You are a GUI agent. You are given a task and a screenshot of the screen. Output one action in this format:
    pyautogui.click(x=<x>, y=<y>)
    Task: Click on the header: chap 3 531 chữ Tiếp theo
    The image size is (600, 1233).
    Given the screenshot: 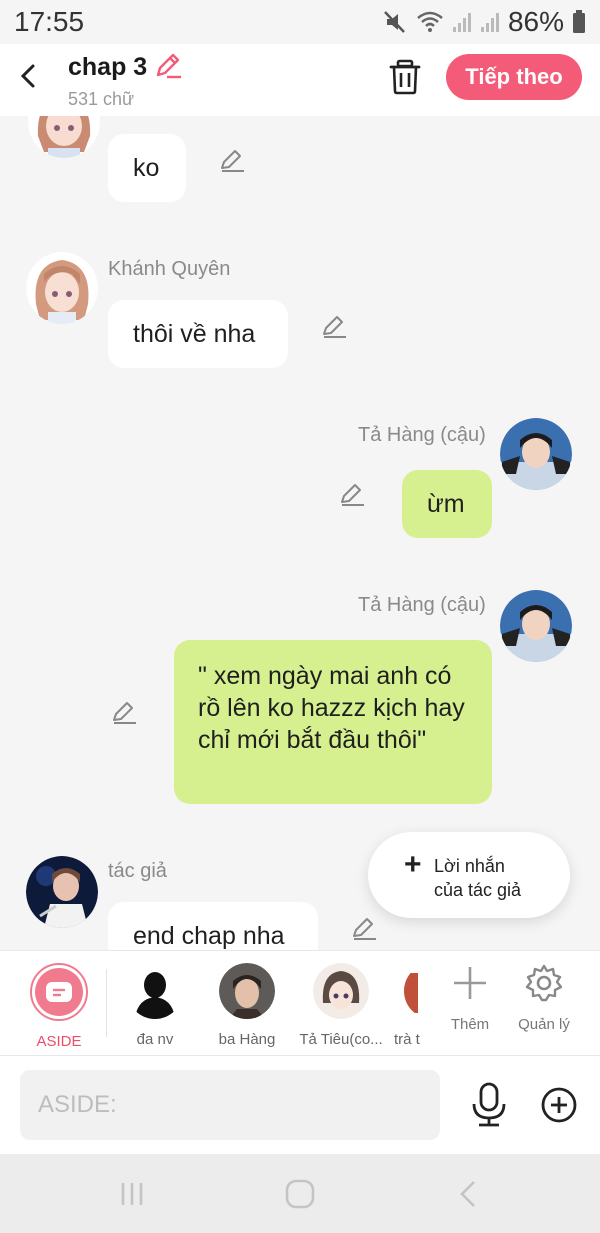 What is the action you would take?
    pyautogui.click(x=300, y=80)
    